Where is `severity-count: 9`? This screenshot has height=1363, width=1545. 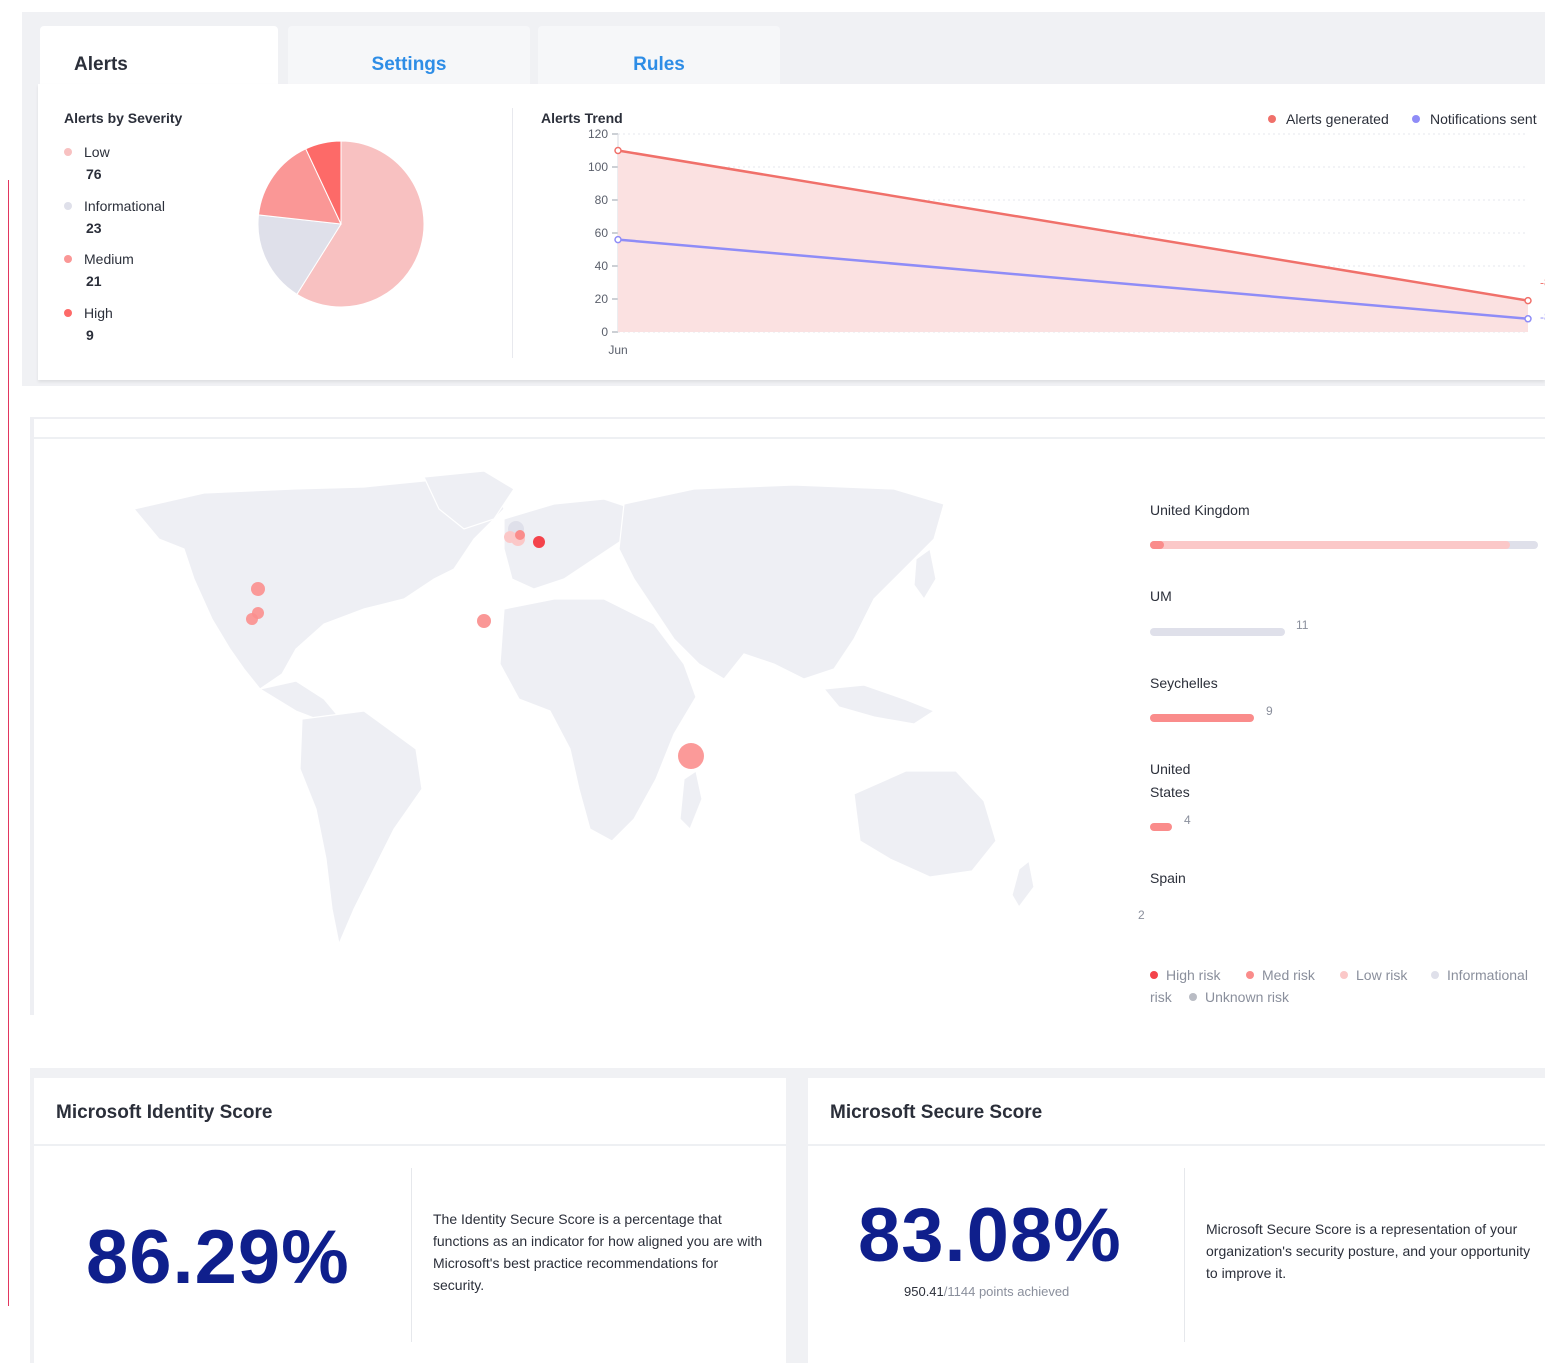
severity-count: 9 is located at coordinates (90, 335).